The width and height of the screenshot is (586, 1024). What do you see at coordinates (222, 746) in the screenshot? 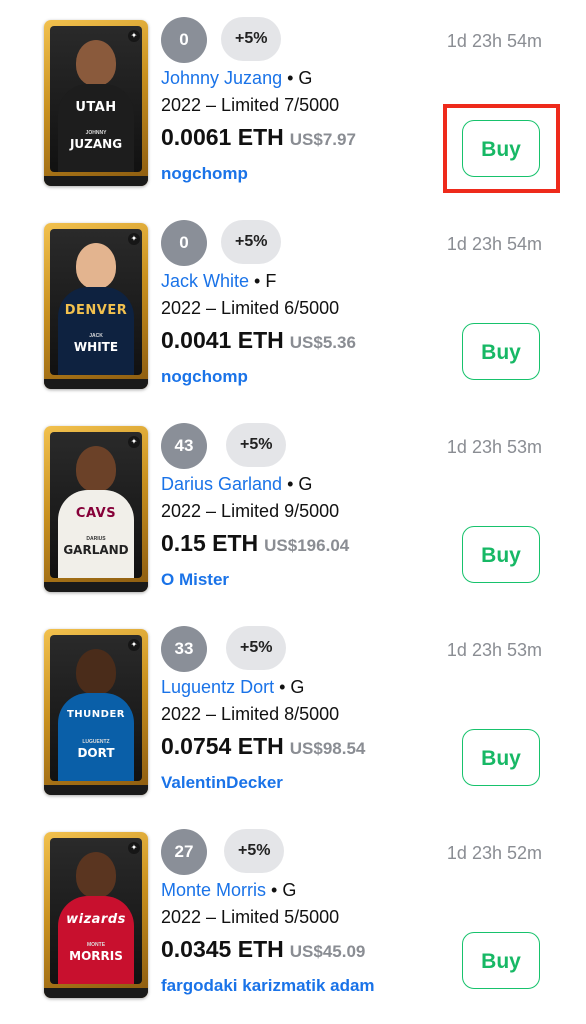
I see `price-eth: 0.0754 ETH` at bounding box center [222, 746].